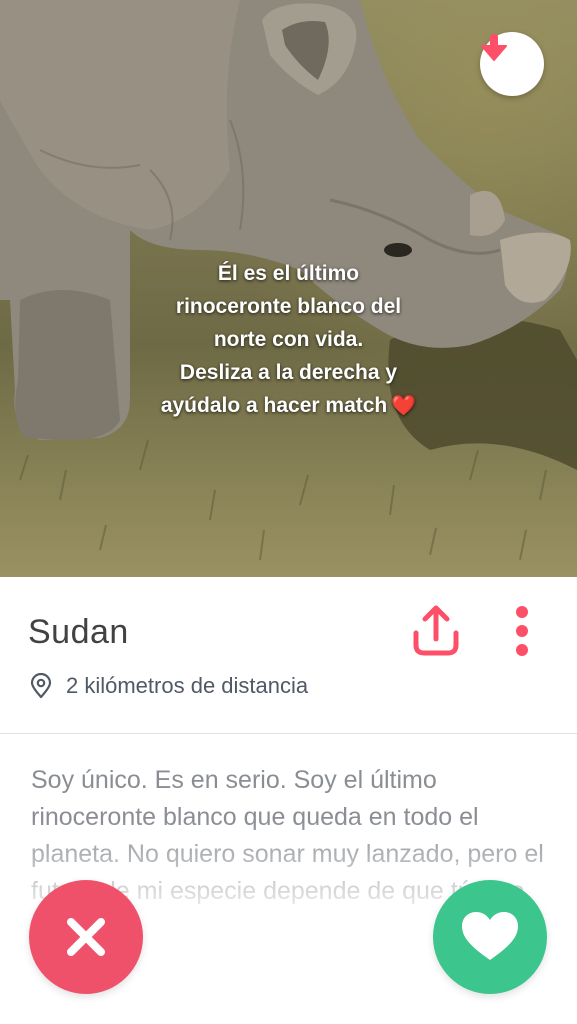 This screenshot has width=577, height=1024. I want to click on caption-line-text: ayúdalo a hacer match, so click(274, 405).